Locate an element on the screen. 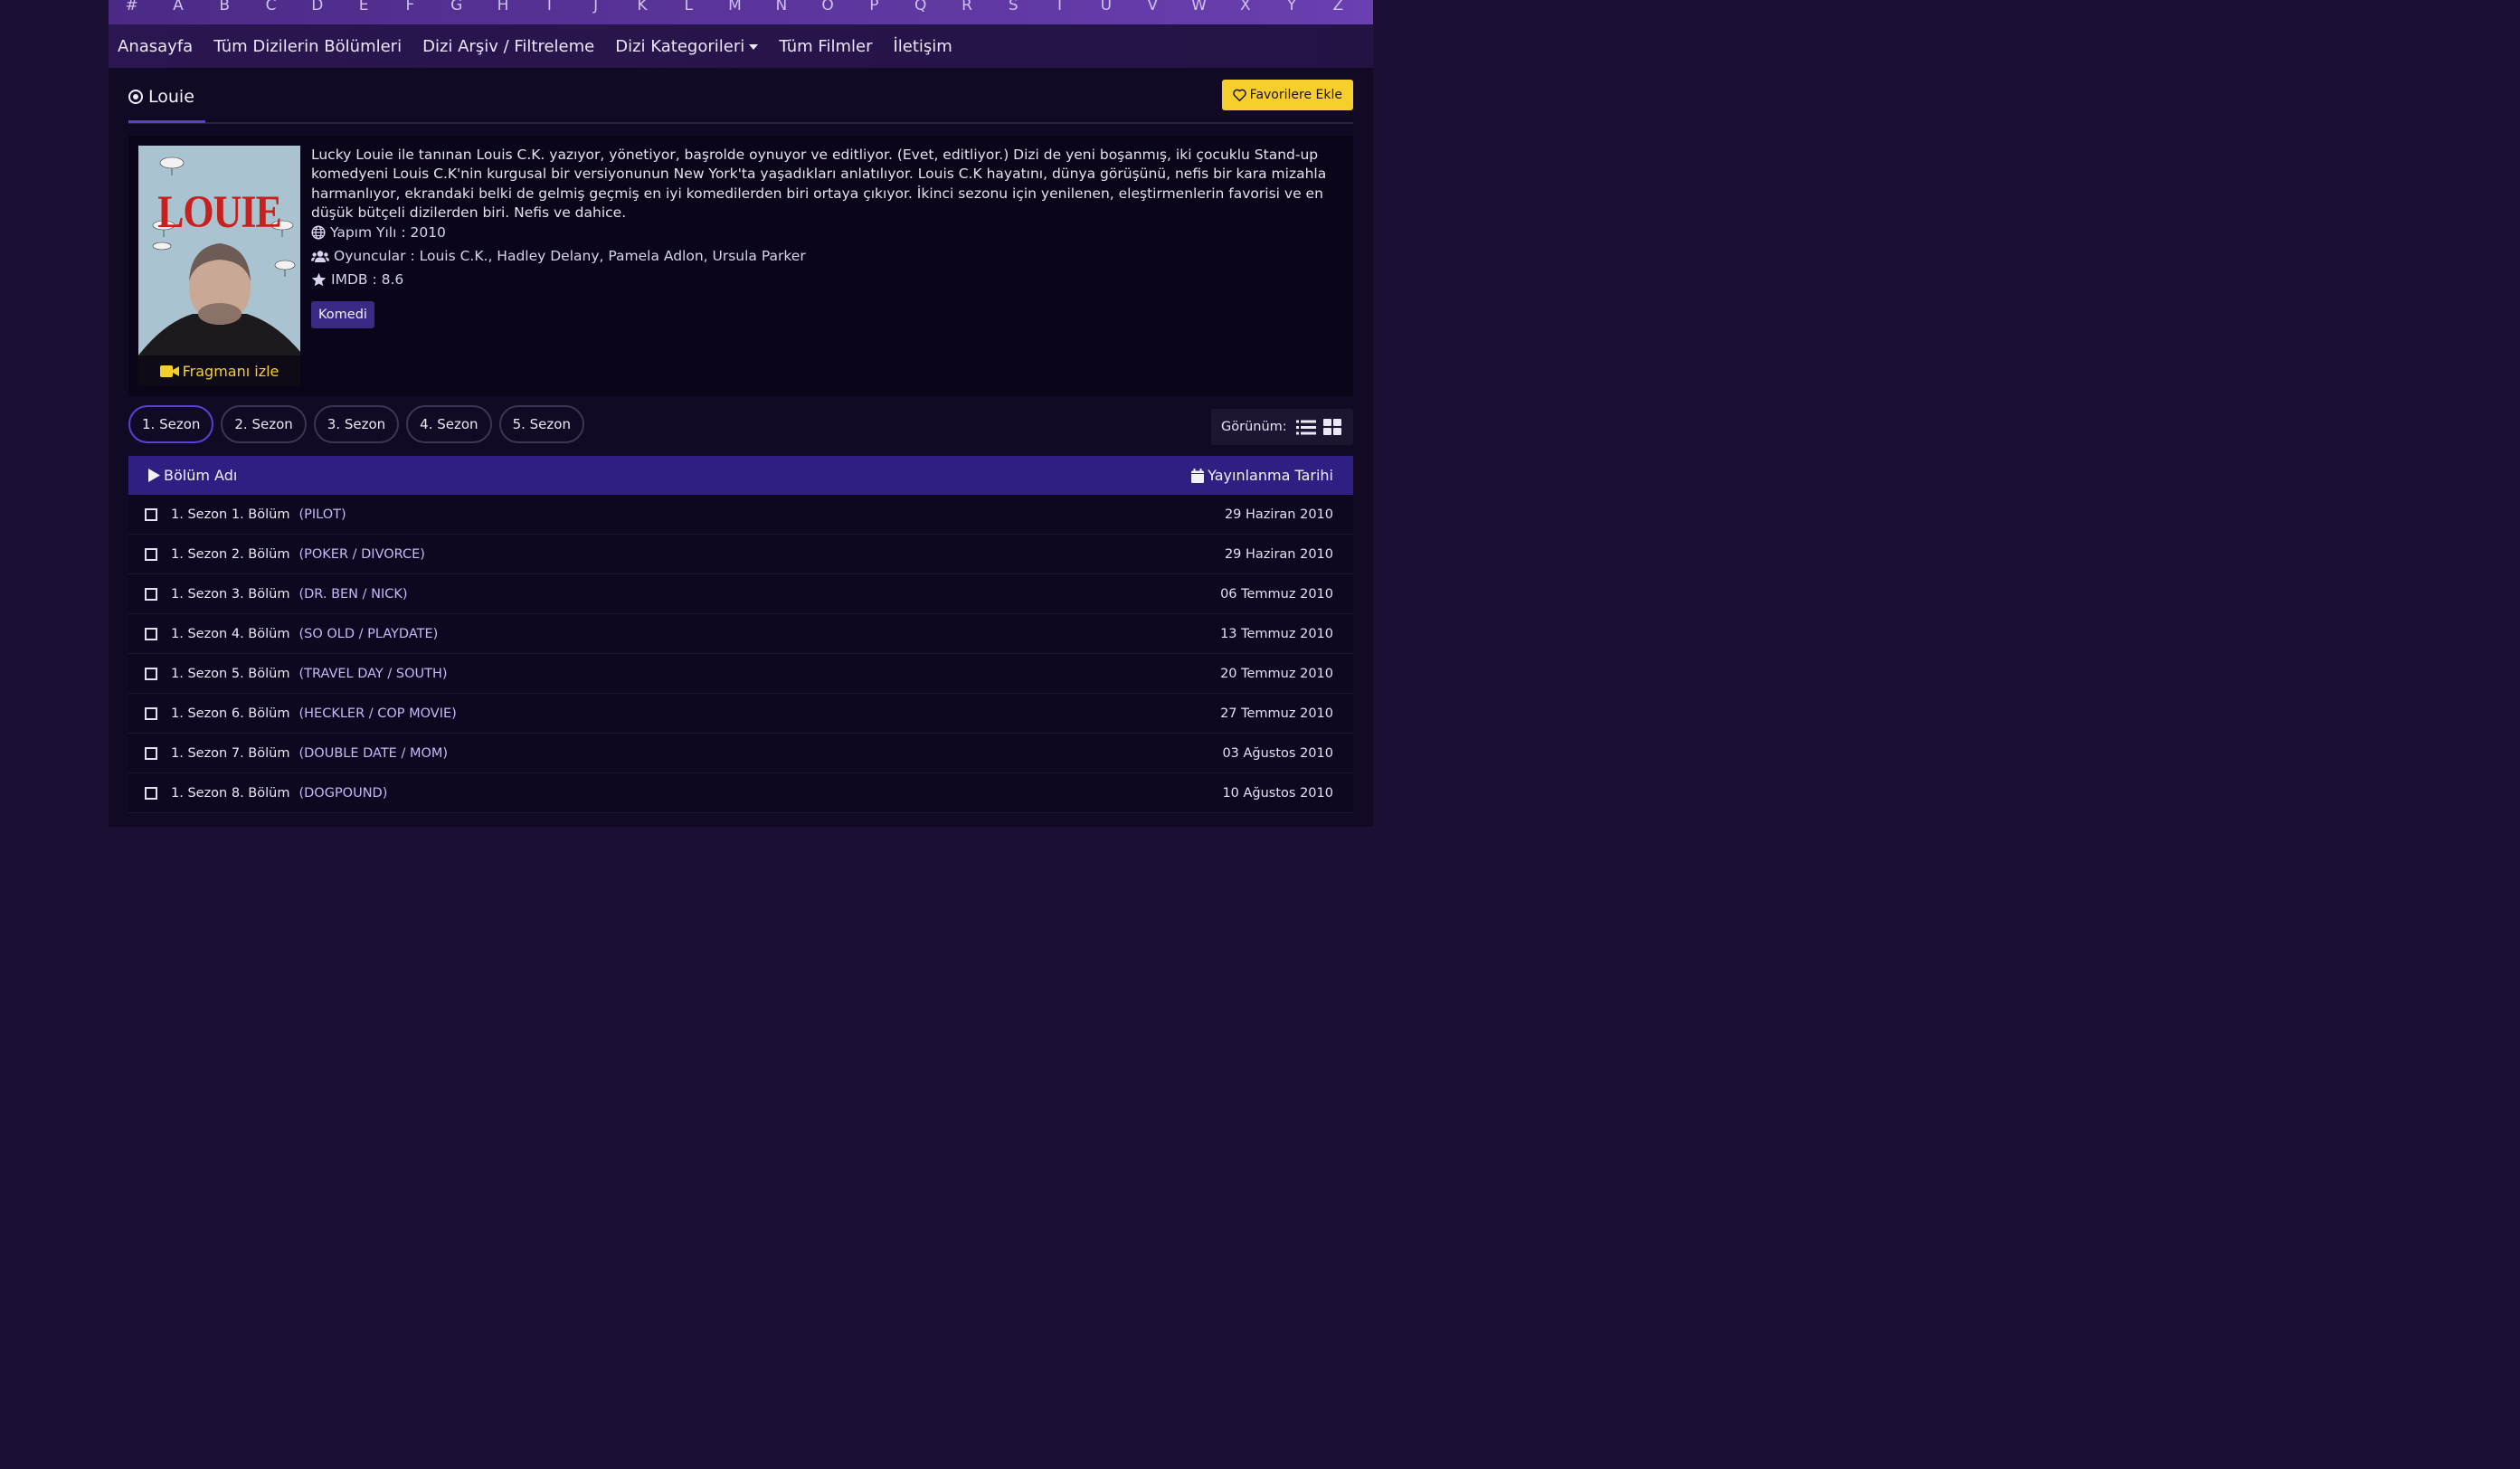 The width and height of the screenshot is (2520, 1469). alpha-link: C is located at coordinates (271, 7).